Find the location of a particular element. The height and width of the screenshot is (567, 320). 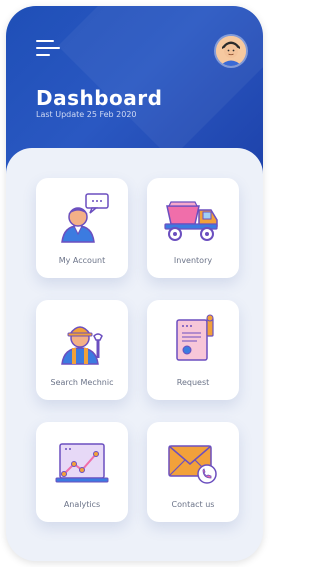

analytics-label: Analytics is located at coordinates (82, 504).